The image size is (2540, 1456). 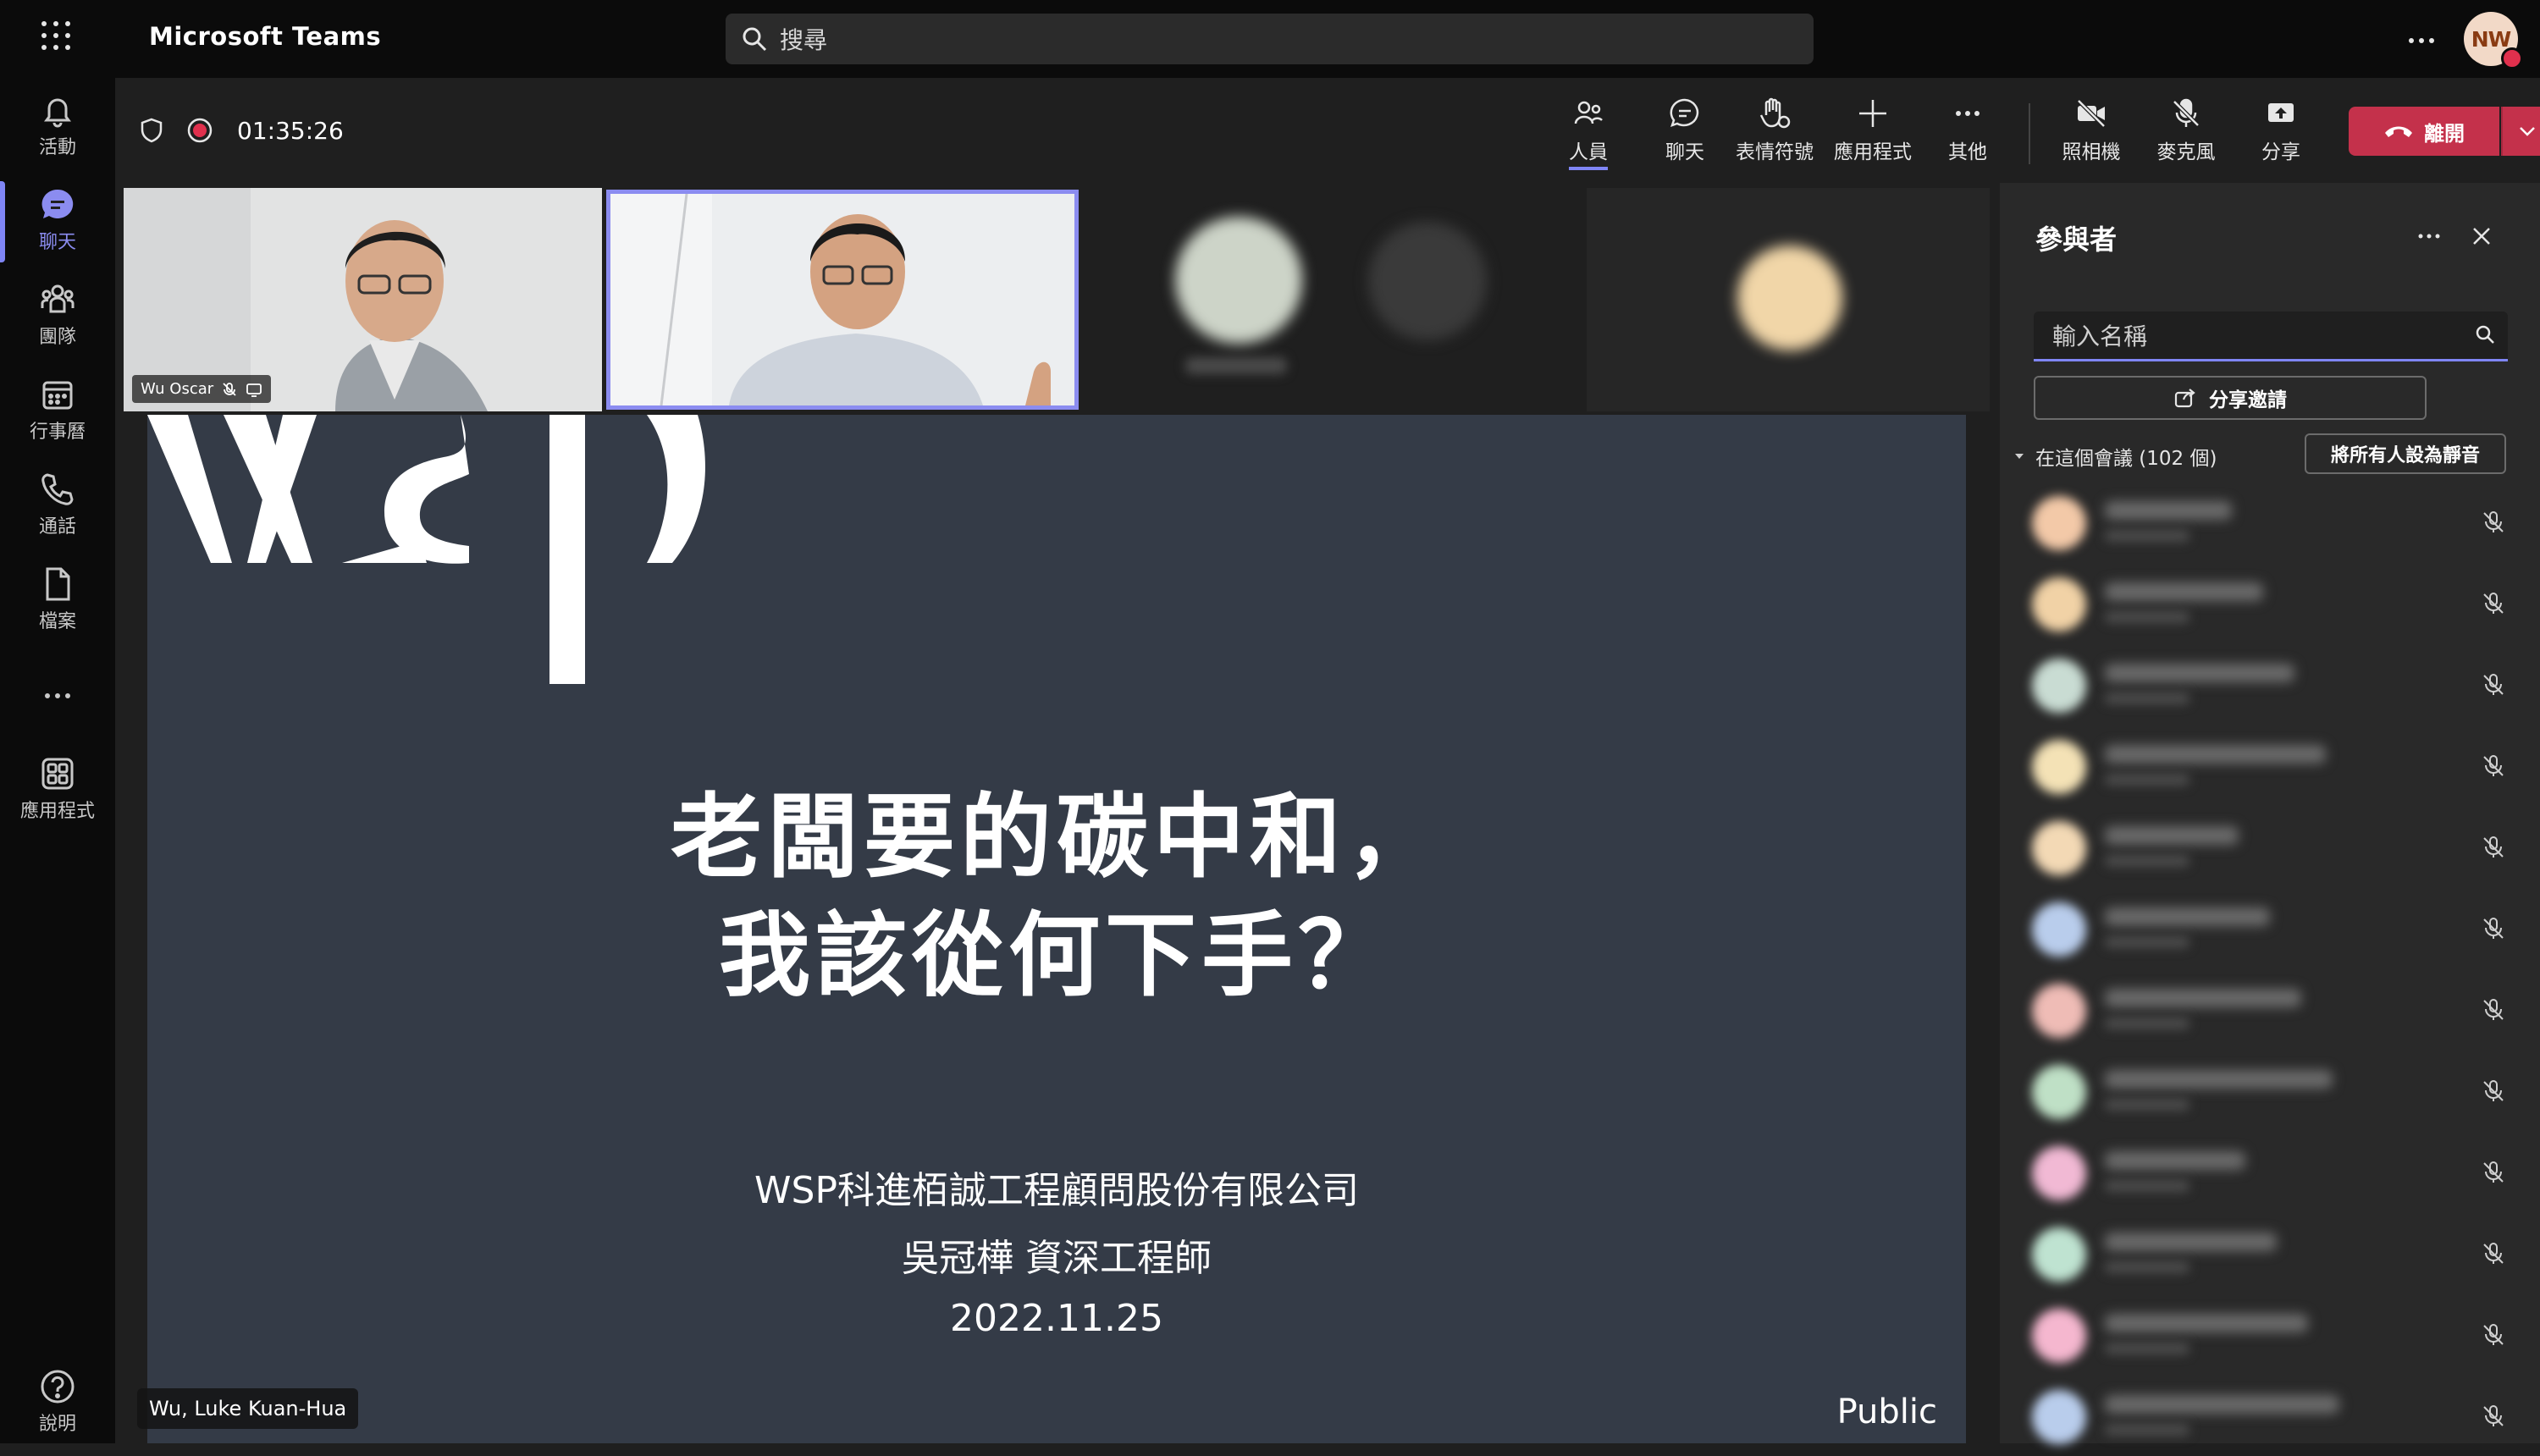 What do you see at coordinates (57, 420) in the screenshot?
I see `rail-item-calendar: 行事曆` at bounding box center [57, 420].